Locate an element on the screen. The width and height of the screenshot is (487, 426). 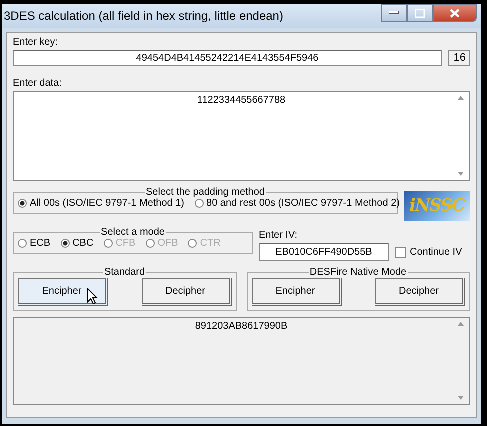
padding-title: Select the padding method is located at coordinates (205, 192).